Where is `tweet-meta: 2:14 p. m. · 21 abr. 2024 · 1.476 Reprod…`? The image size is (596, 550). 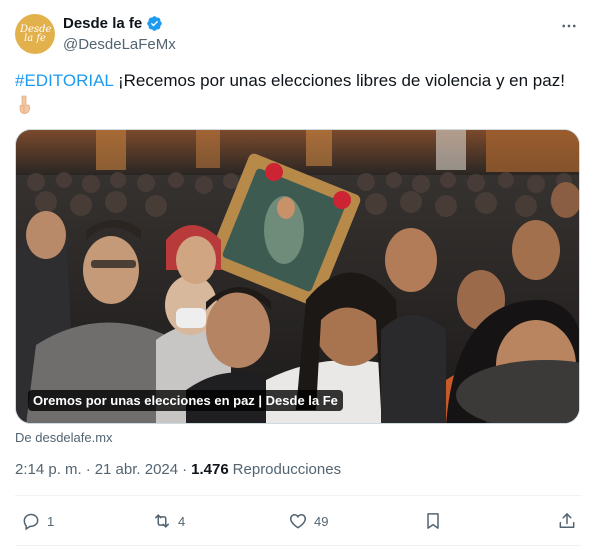
tweet-meta: 2:14 p. m. · 21 abr. 2024 · 1.476 Reprod… is located at coordinates (178, 469).